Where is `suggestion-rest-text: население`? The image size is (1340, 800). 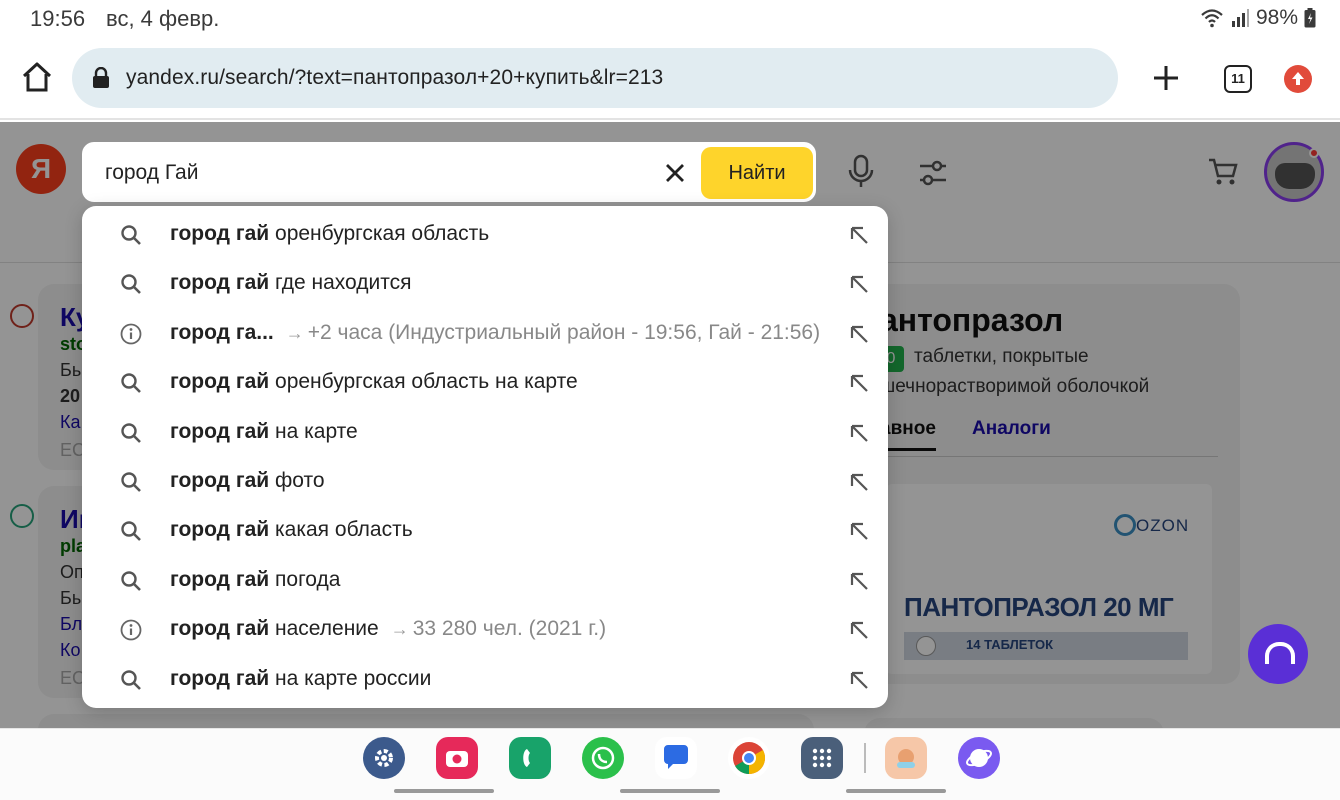 suggestion-rest-text: население is located at coordinates (324, 629).